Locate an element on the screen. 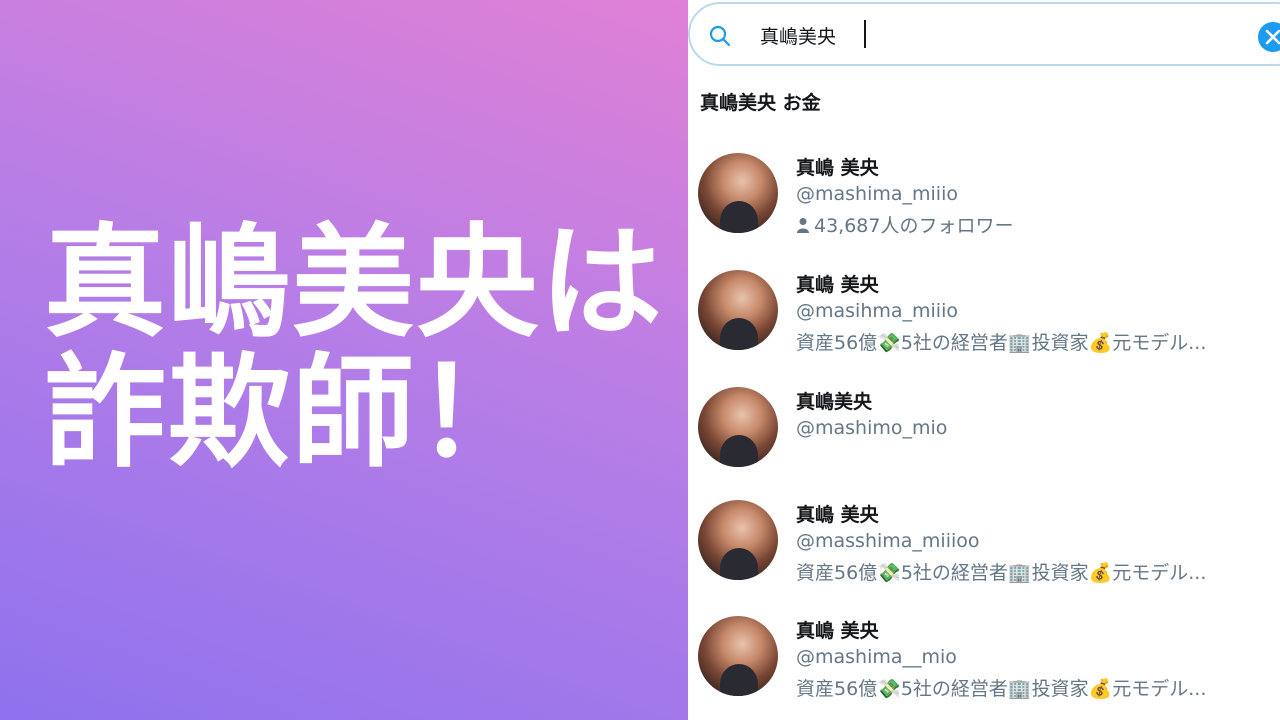  person-icon is located at coordinates (803, 225).